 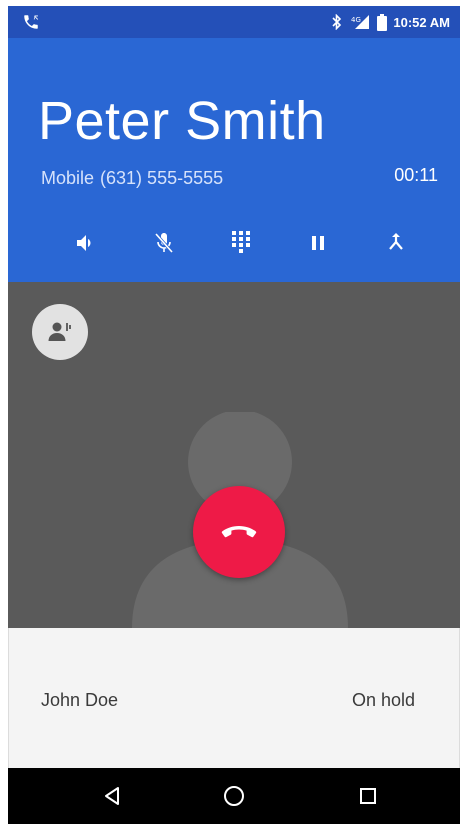 What do you see at coordinates (337, 22) in the screenshot?
I see `bluetooth-icon` at bounding box center [337, 22].